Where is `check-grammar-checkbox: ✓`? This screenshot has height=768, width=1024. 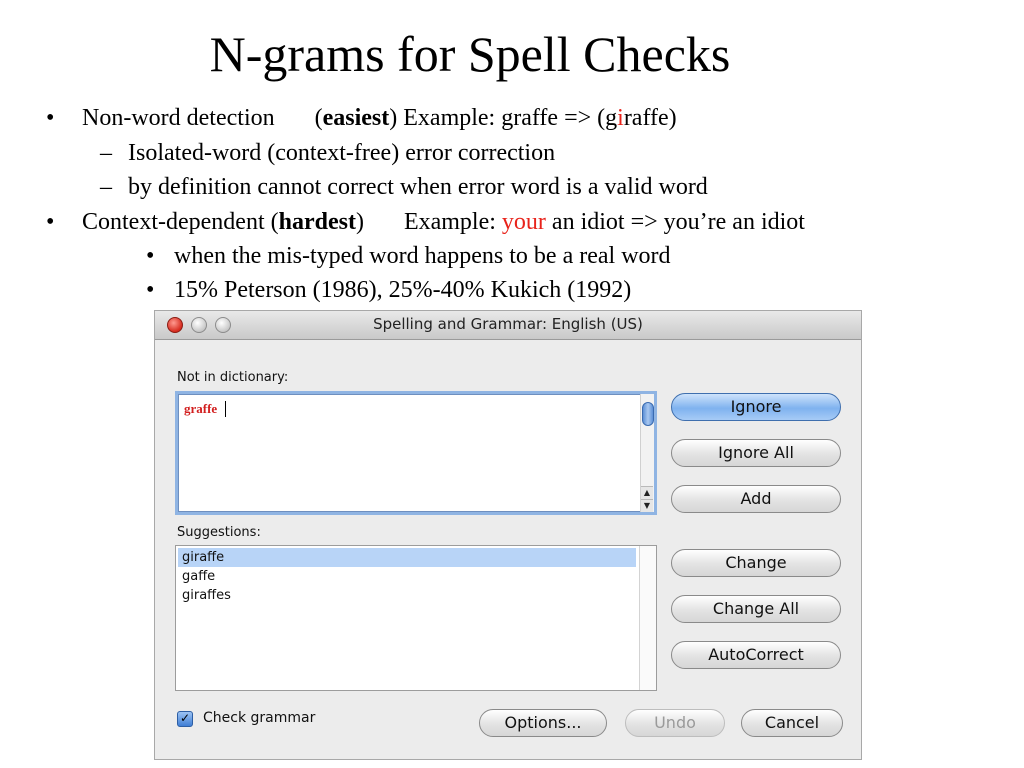 check-grammar-checkbox: ✓ is located at coordinates (185, 719).